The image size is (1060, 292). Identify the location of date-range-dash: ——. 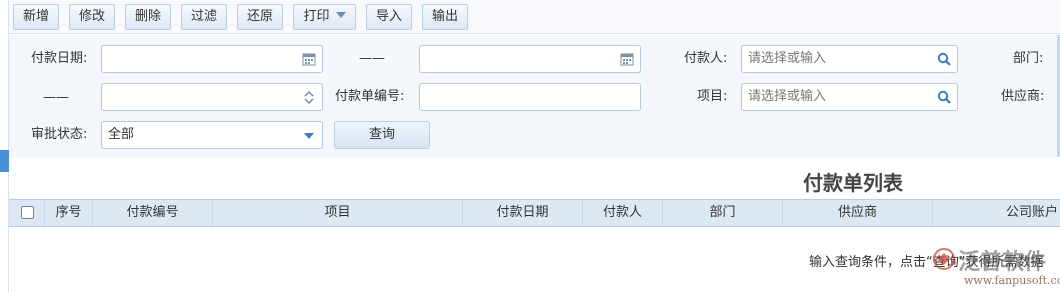
(372, 58).